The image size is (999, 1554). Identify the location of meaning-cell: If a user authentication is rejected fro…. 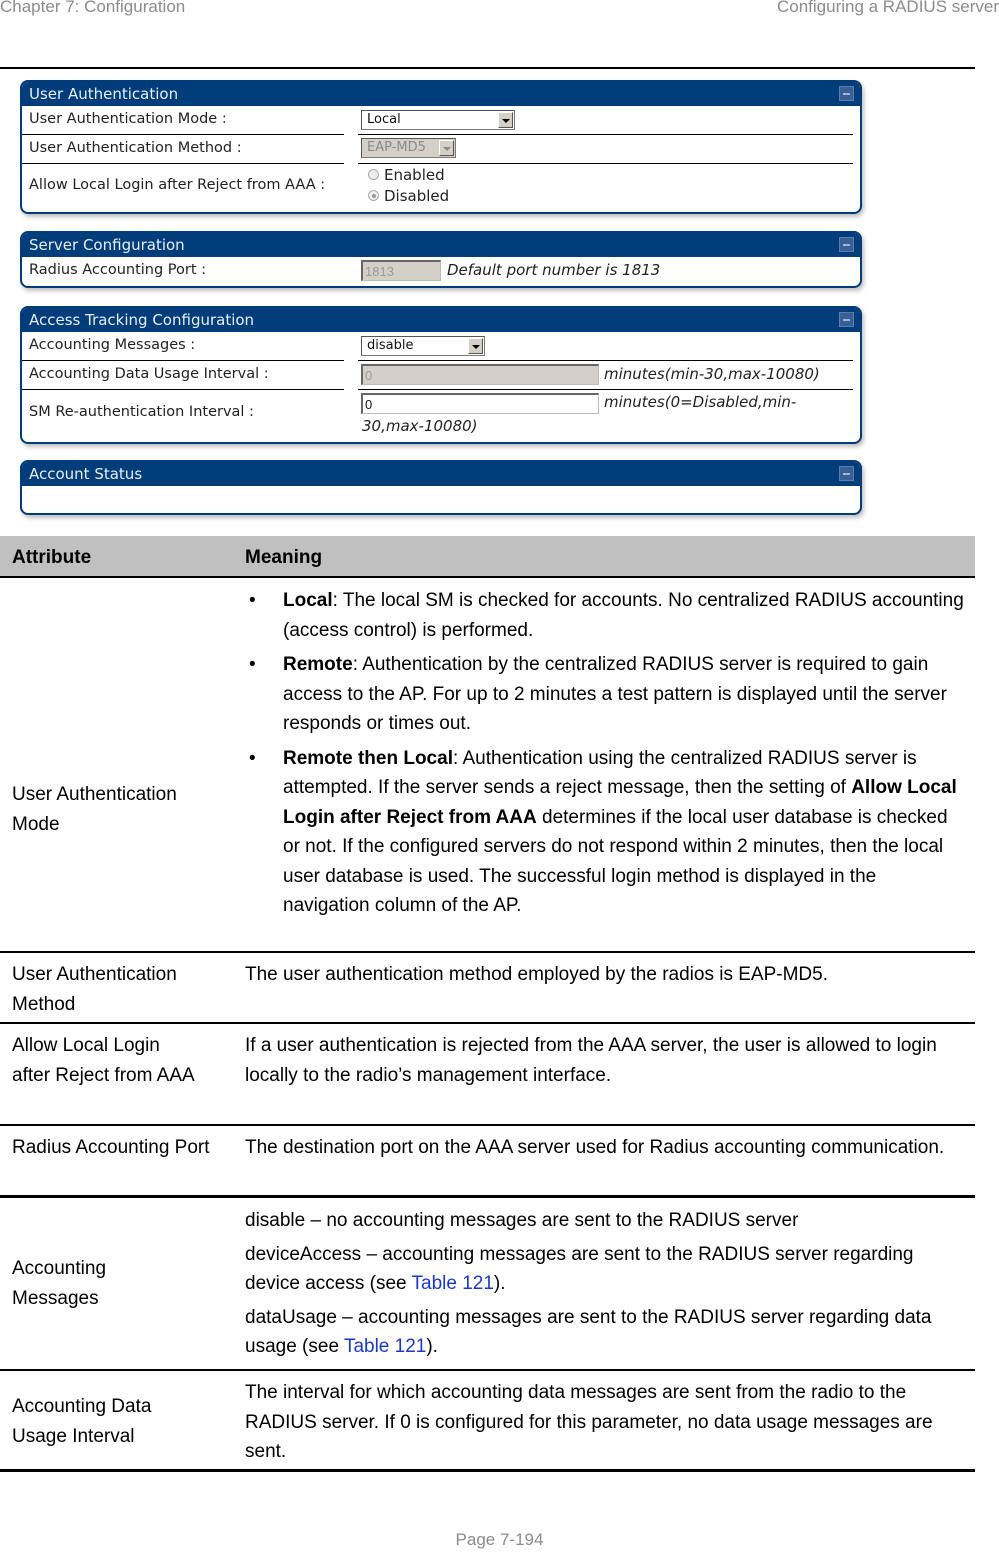
(591, 1060).